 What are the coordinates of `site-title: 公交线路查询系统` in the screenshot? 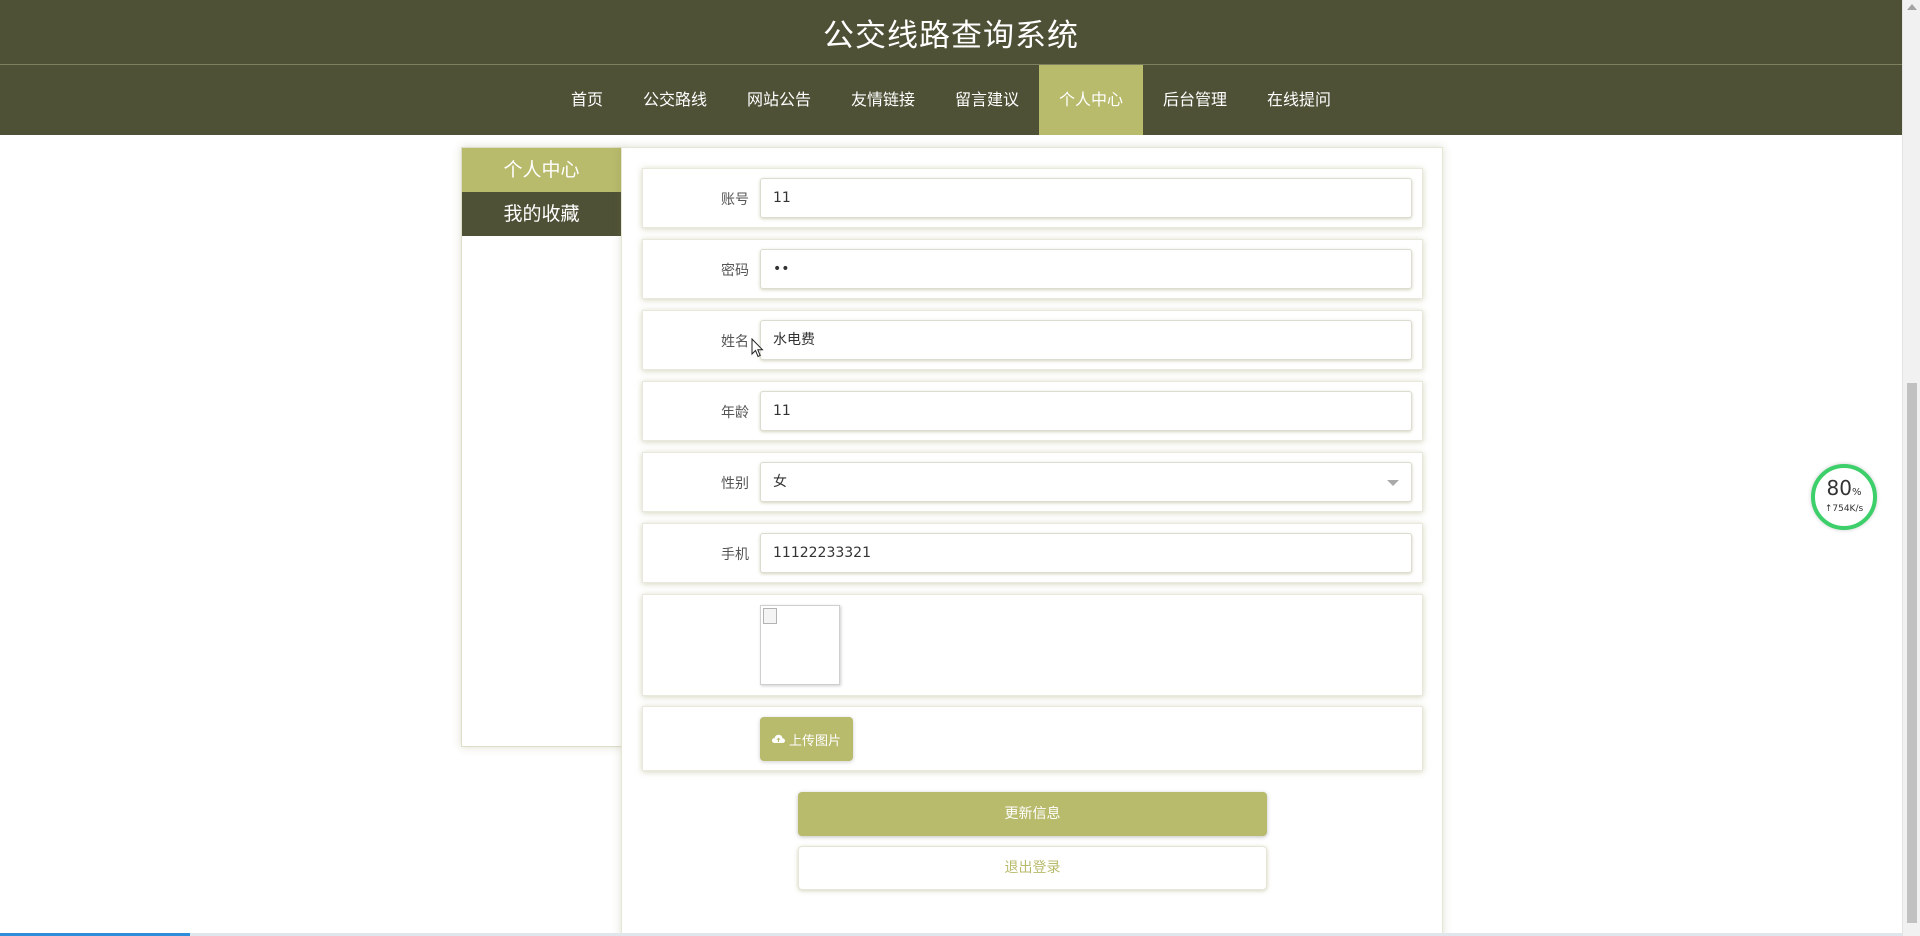 It's located at (951, 35).